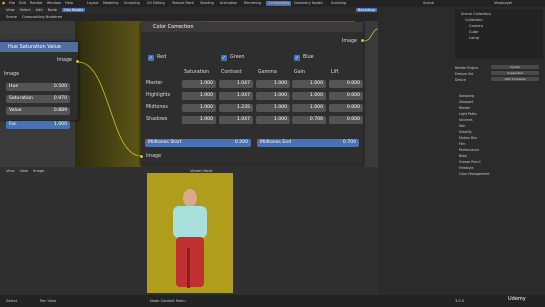 The height and width of the screenshot is (307, 545). Describe the element at coordinates (476, 26) in the screenshot. I see `outliner-item-camera: Camera` at that location.